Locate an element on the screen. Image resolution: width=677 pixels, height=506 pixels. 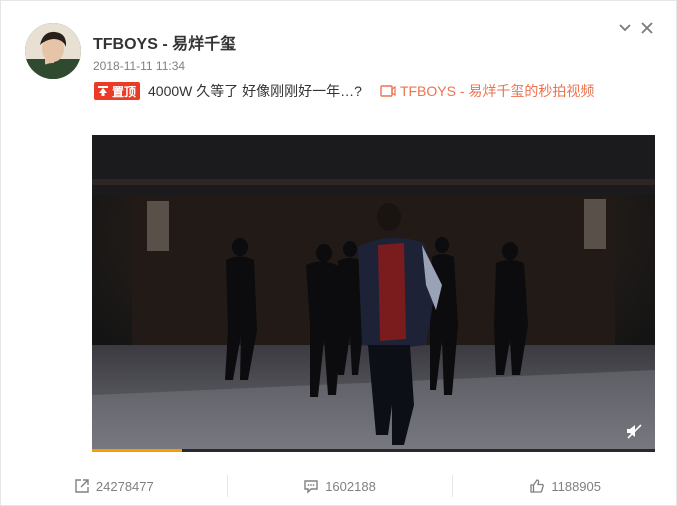
comment-icon is located at coordinates (311, 486).